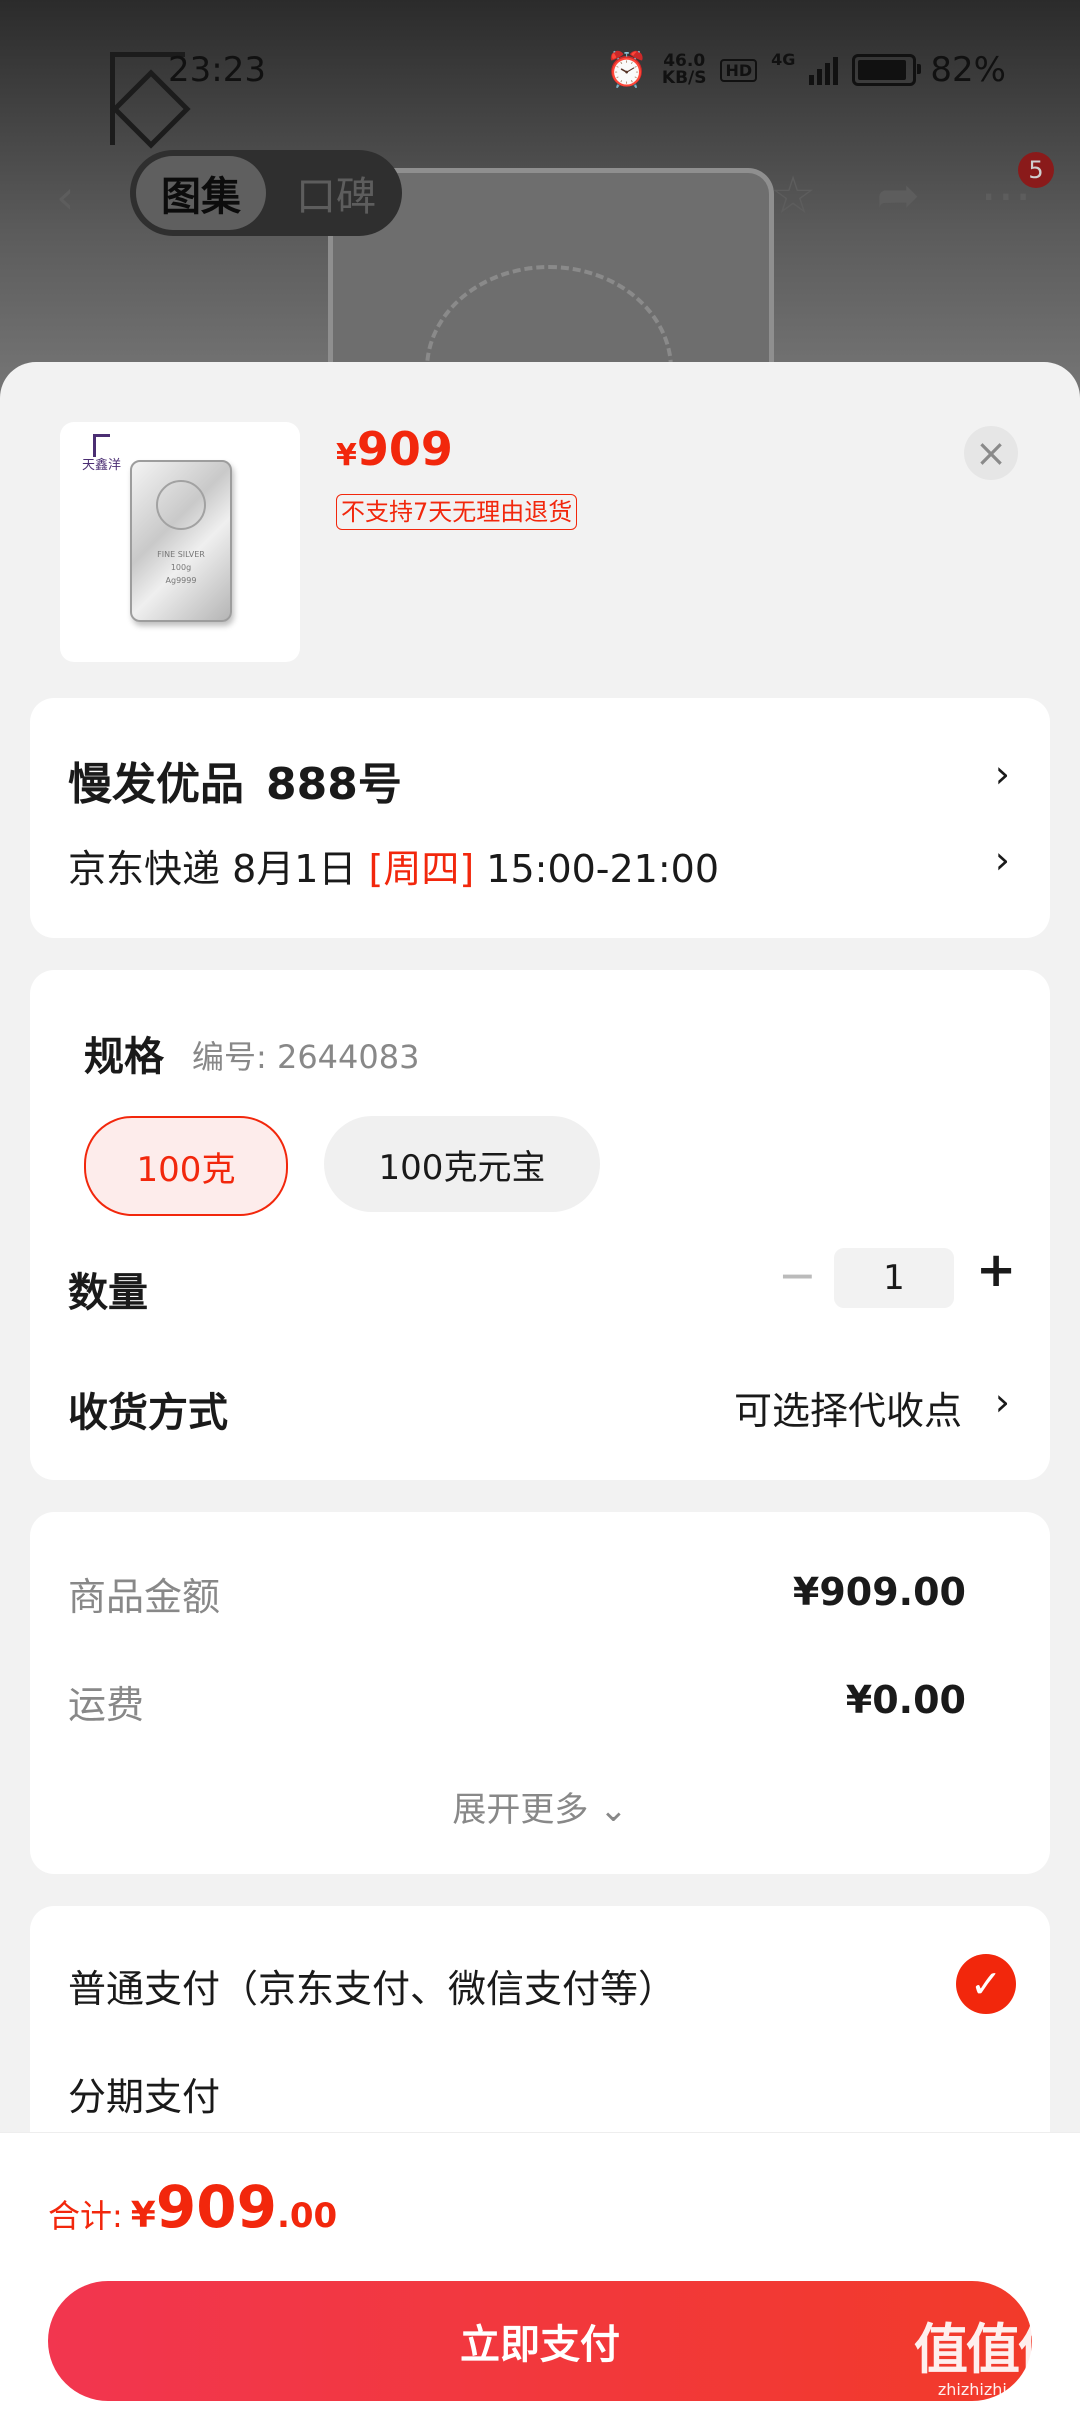 Image resolution: width=1080 pixels, height=2412 pixels. I want to click on price-value: 909, so click(404, 449).